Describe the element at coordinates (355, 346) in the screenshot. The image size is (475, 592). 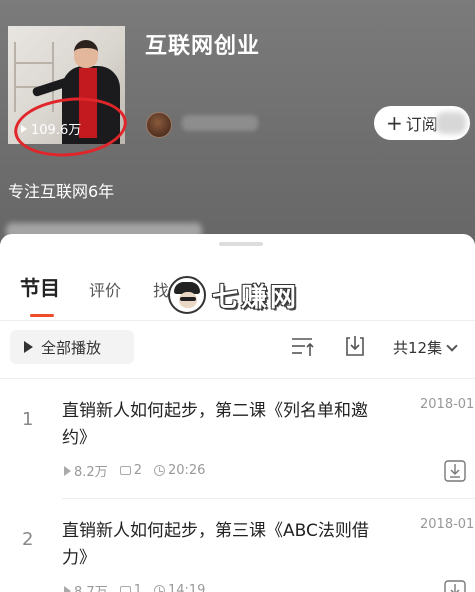
I see `download-icon` at that location.